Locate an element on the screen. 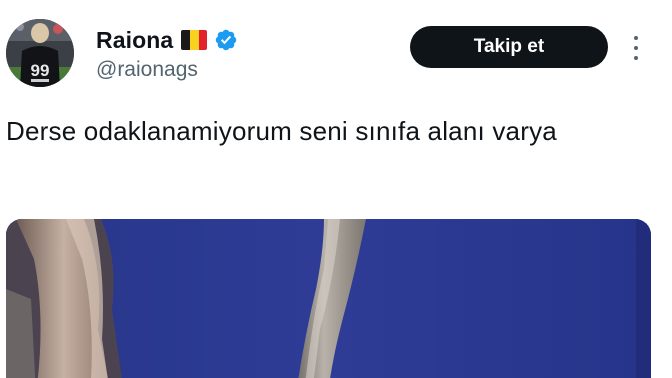 The width and height of the screenshot is (672, 378). avatar-jersey-number: 99 is located at coordinates (40, 70).